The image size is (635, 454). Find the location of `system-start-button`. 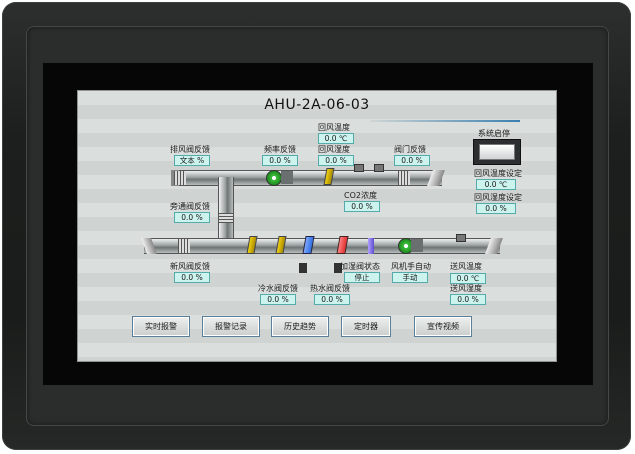

system-start-button is located at coordinates (497, 152).